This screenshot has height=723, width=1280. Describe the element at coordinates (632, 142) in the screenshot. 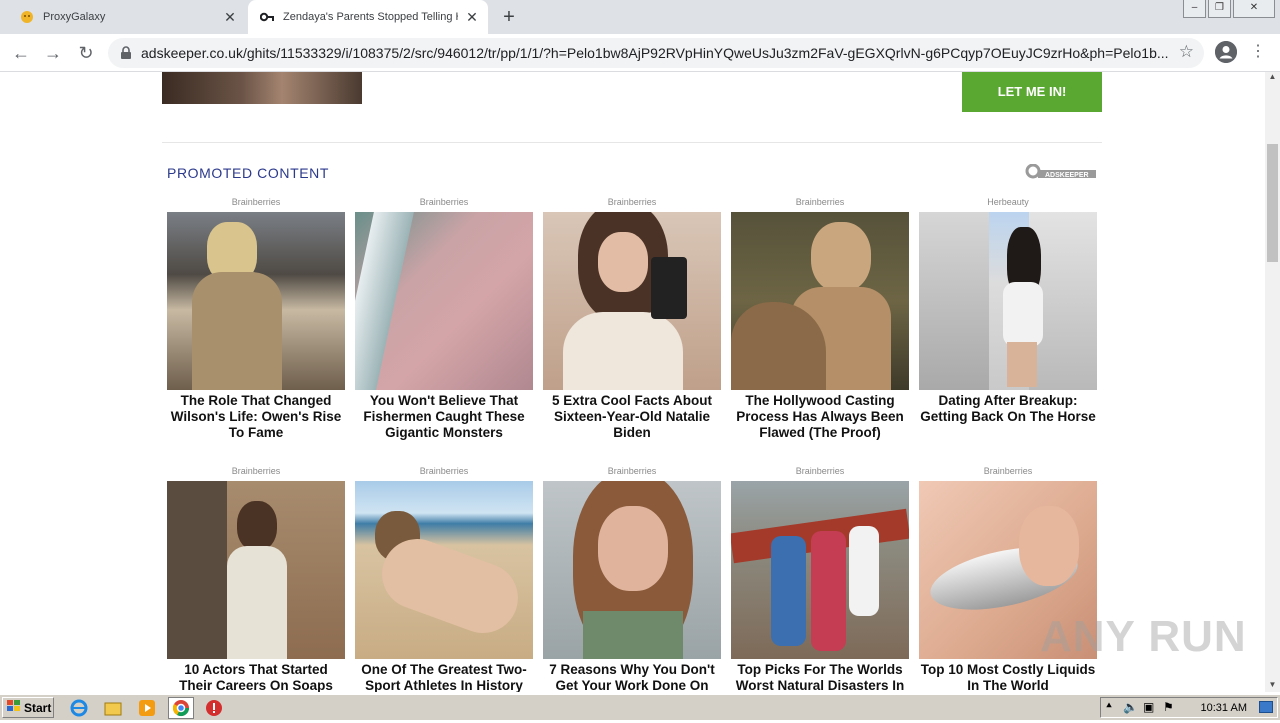

I see `divider` at that location.